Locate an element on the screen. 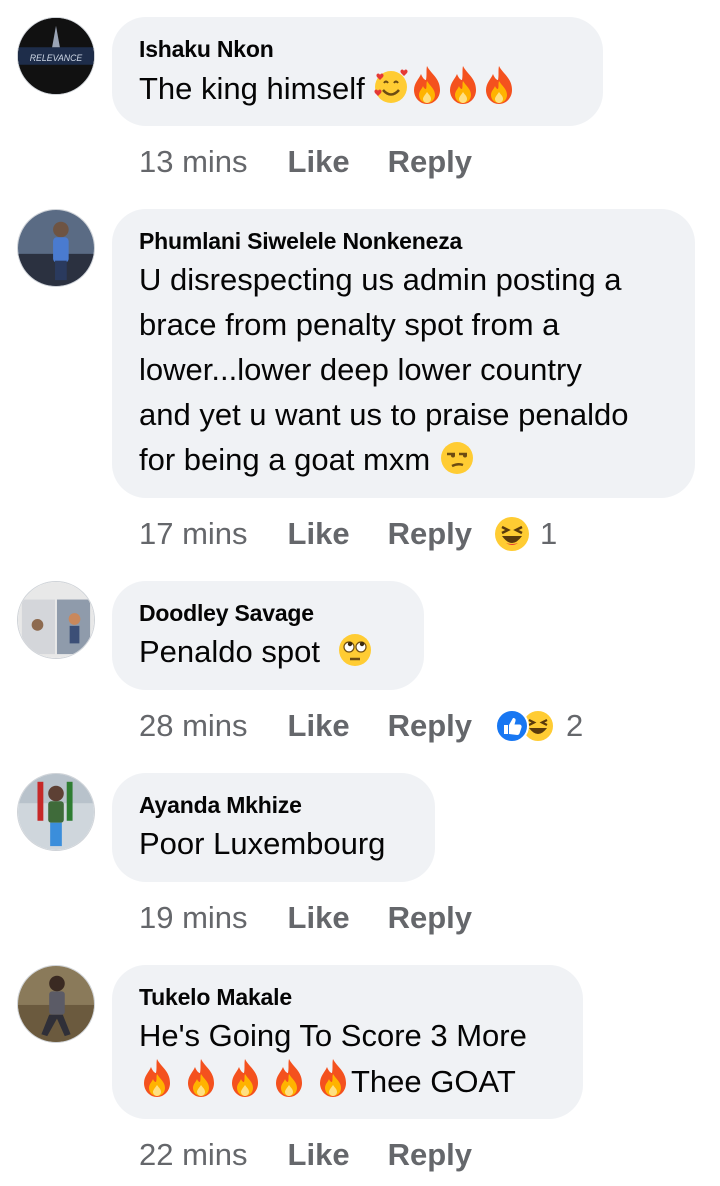 This screenshot has height=1186, width=720. comment-author: Tukelo Makale is located at coordinates (348, 997).